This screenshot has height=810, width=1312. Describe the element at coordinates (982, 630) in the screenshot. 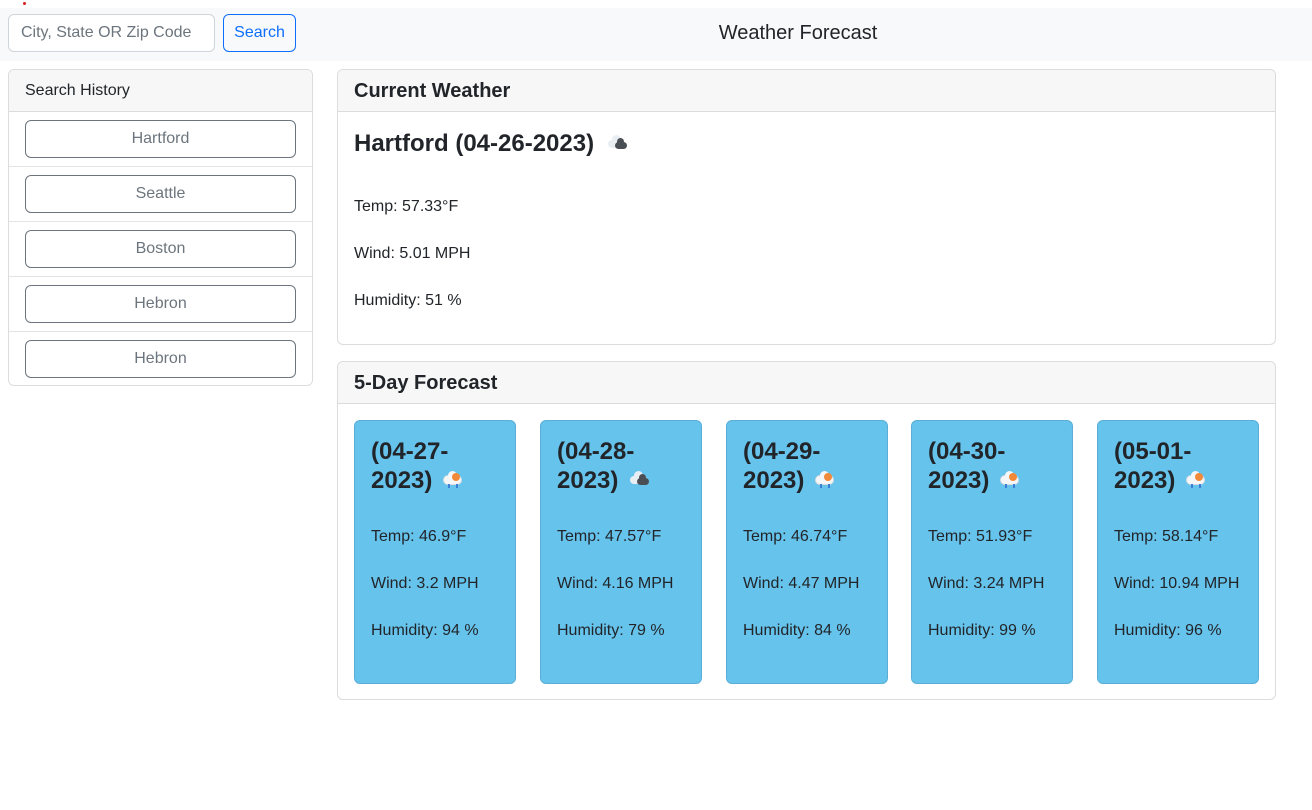

I see `forecast-humidity: Humidity: 99 %` at that location.